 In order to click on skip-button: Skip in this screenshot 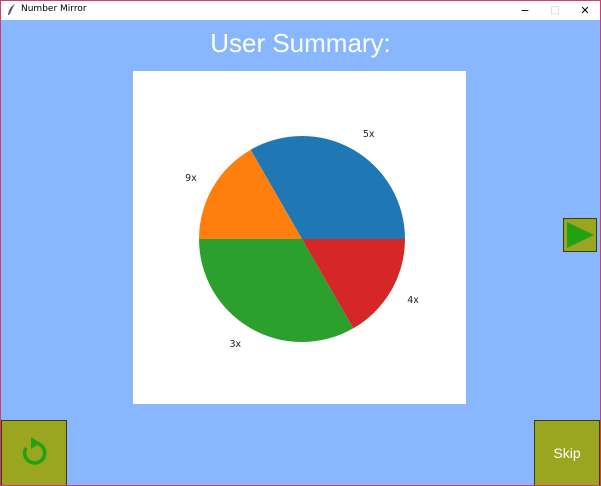, I will do `click(567, 452)`.